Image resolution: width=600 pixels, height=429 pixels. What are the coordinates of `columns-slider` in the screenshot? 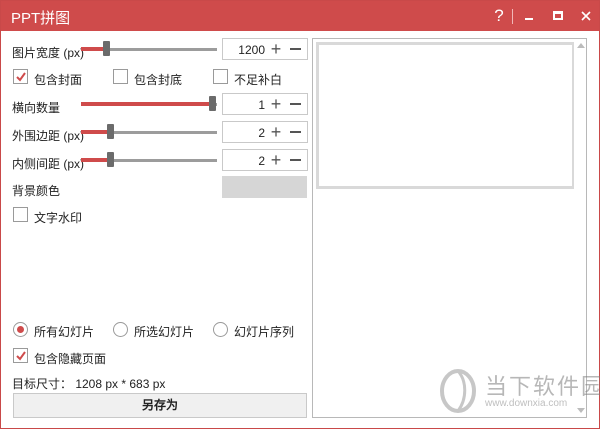 It's located at (149, 104).